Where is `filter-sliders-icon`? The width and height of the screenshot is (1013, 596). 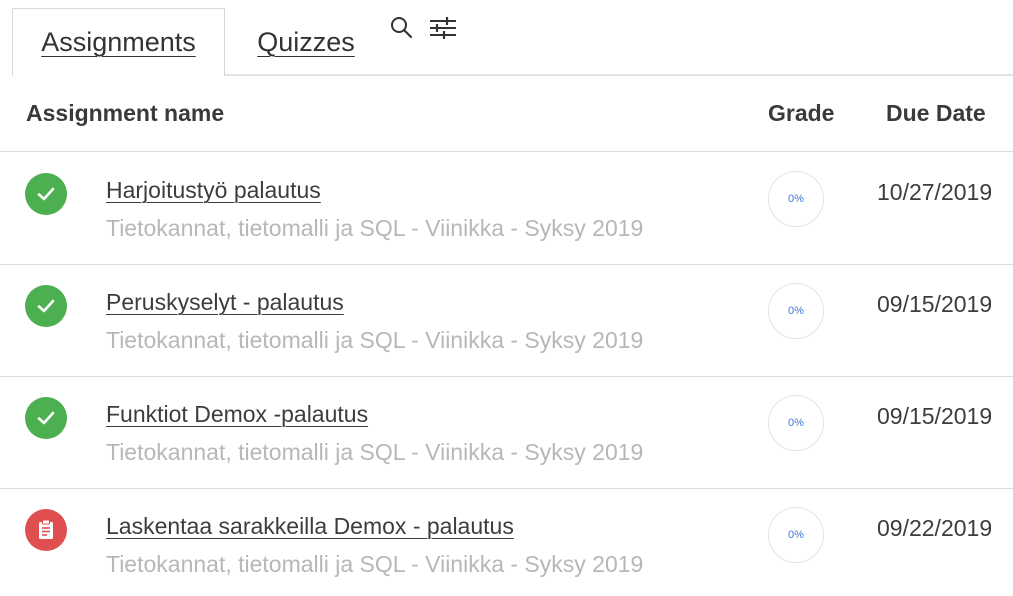
filter-sliders-icon is located at coordinates (442, 28).